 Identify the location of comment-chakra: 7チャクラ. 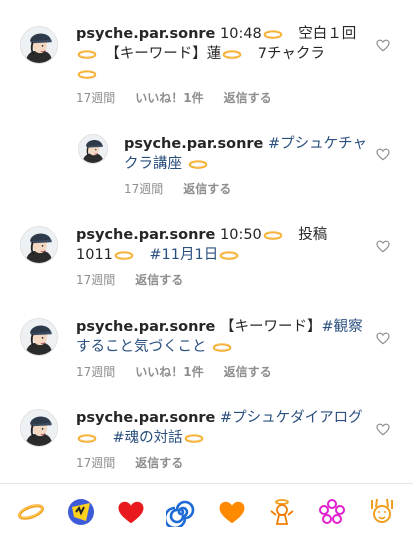
(284, 54).